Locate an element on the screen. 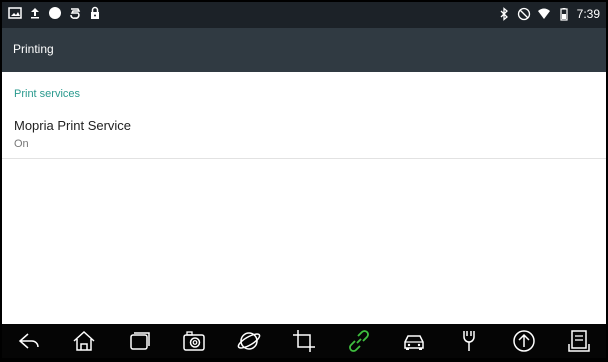  lock-icon is located at coordinates (95, 12).